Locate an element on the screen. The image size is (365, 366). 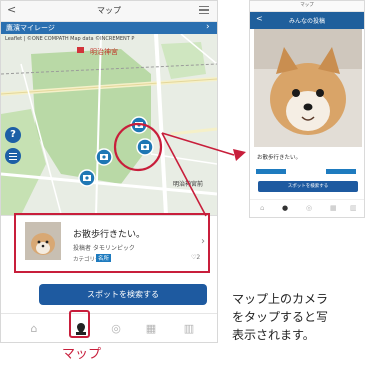
detail-header: < みんなの投稿 is located at coordinates (307, 20).